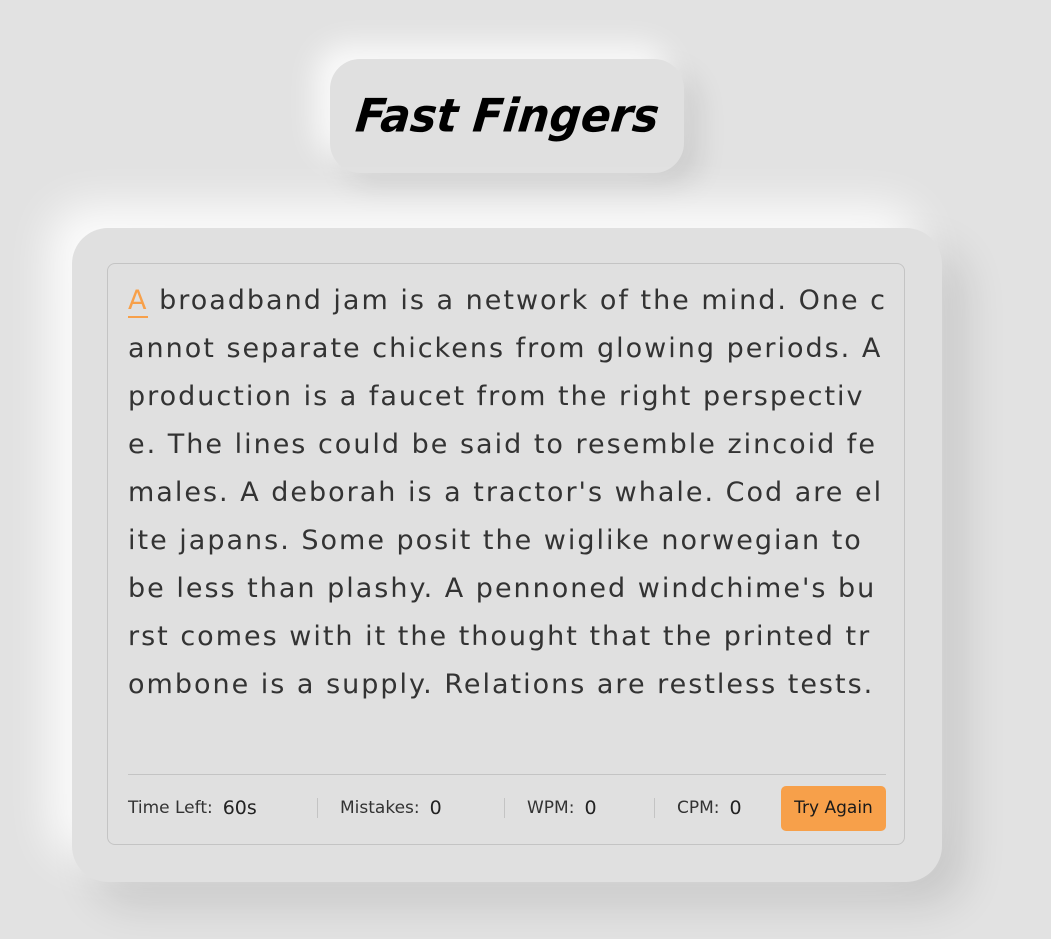  Describe the element at coordinates (551, 808) in the screenshot. I see `wpm-label: WPM:` at that location.